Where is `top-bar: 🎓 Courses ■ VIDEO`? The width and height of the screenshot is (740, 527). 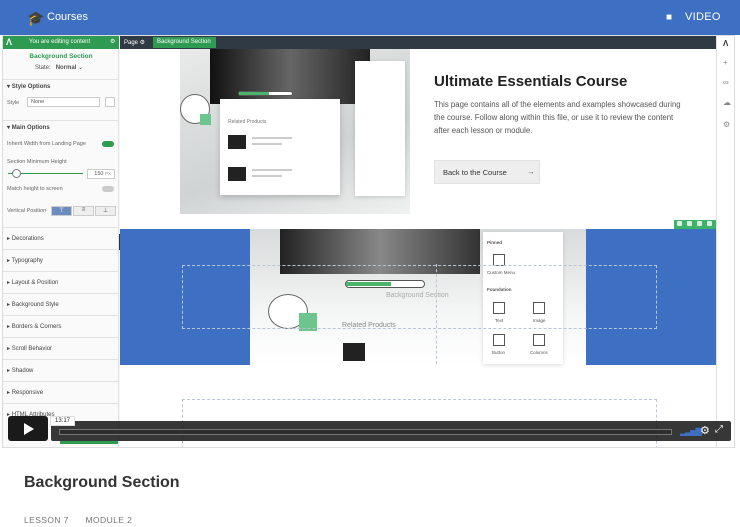 top-bar: 🎓 Courses ■ VIDEO is located at coordinates (370, 17).